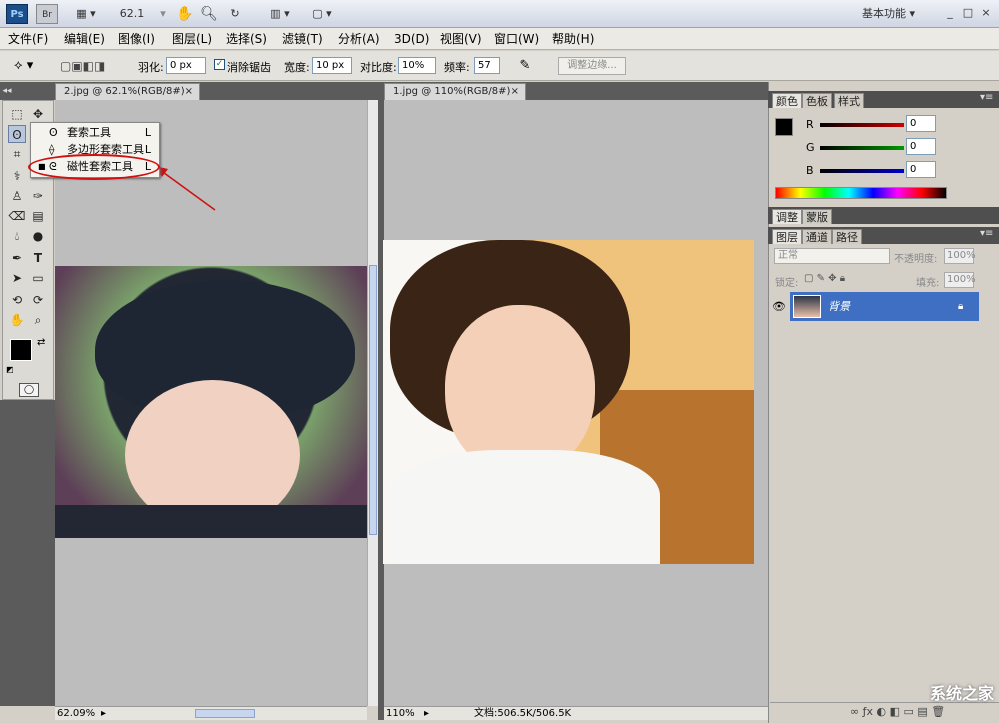  What do you see at coordinates (523, 713) in the screenshot?
I see `document-size: 文档:506.5K/506.5K` at bounding box center [523, 713].